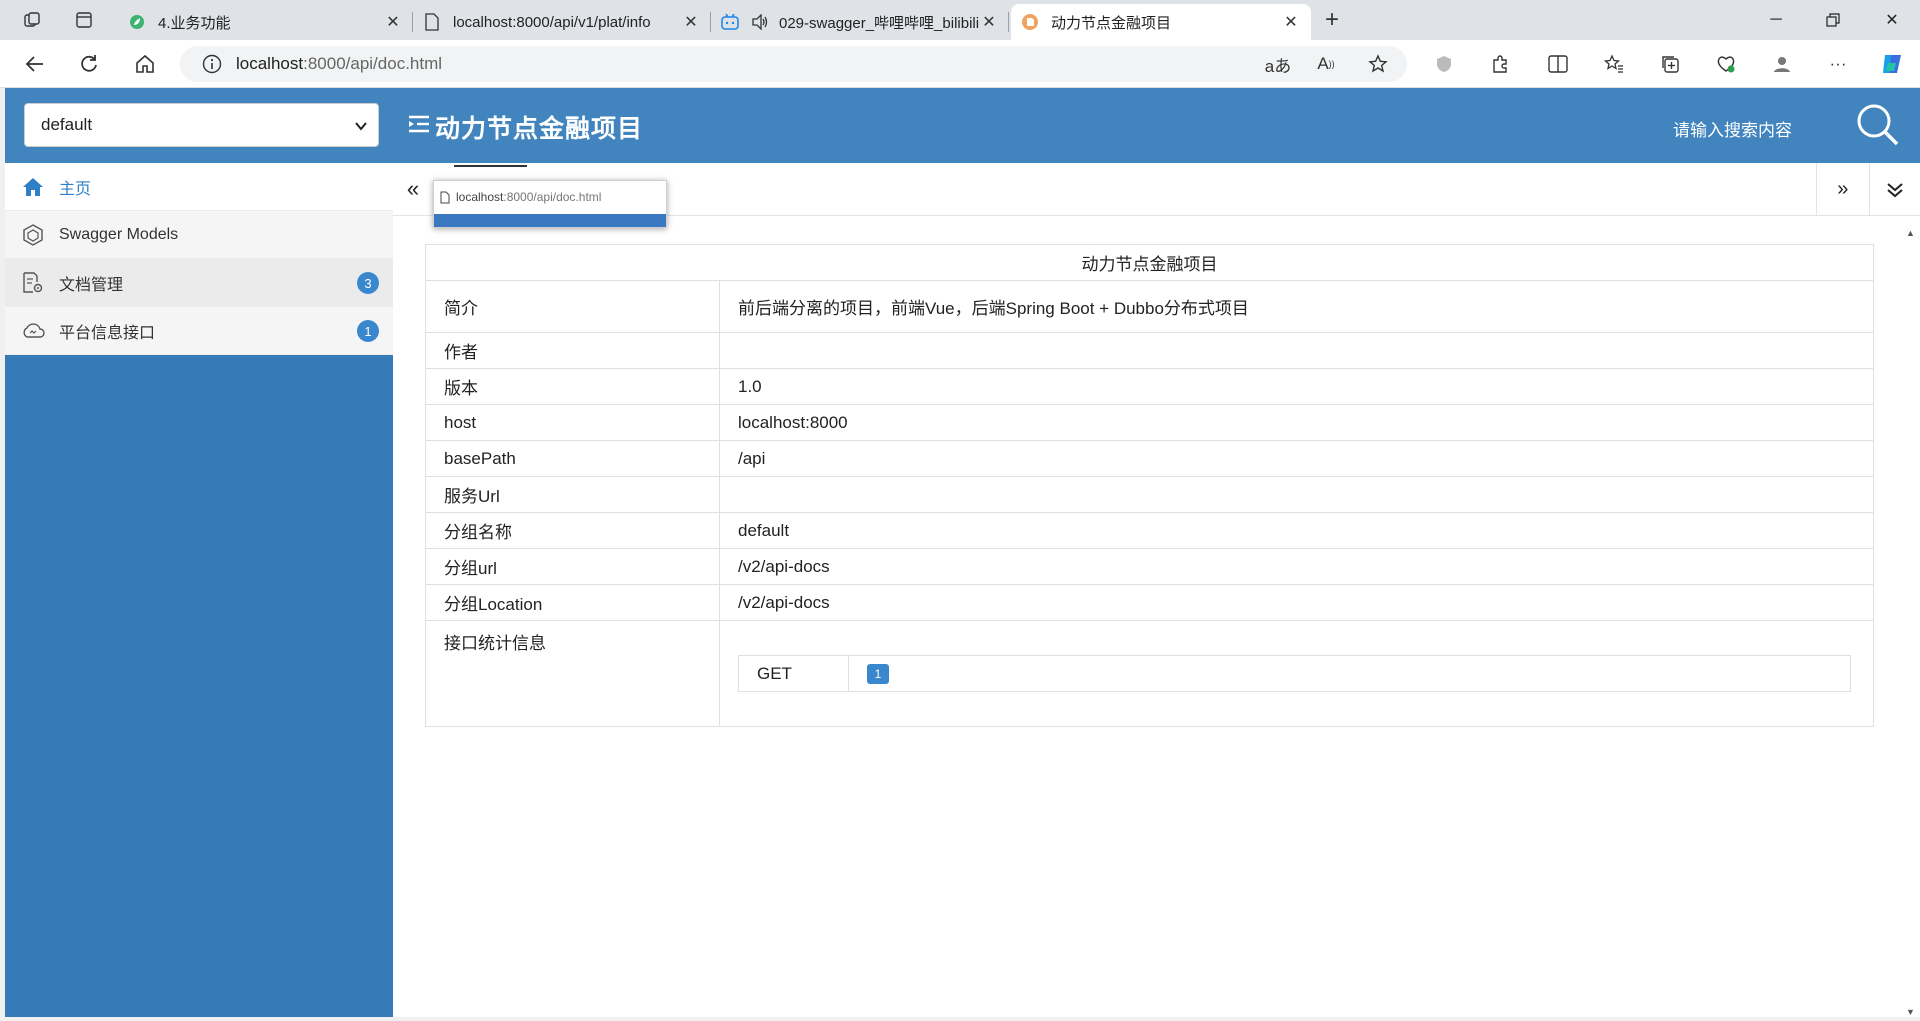 The height and width of the screenshot is (1021, 1920). What do you see at coordinates (572, 602) in the screenshot?
I see `row-key: 分组Location` at bounding box center [572, 602].